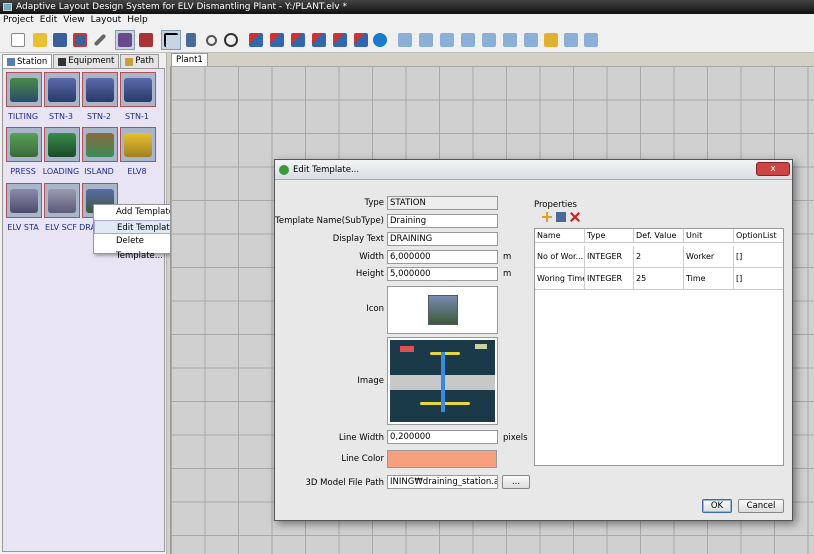  What do you see at coordinates (547, 217) in the screenshot?
I see `add-property-icon` at bounding box center [547, 217].